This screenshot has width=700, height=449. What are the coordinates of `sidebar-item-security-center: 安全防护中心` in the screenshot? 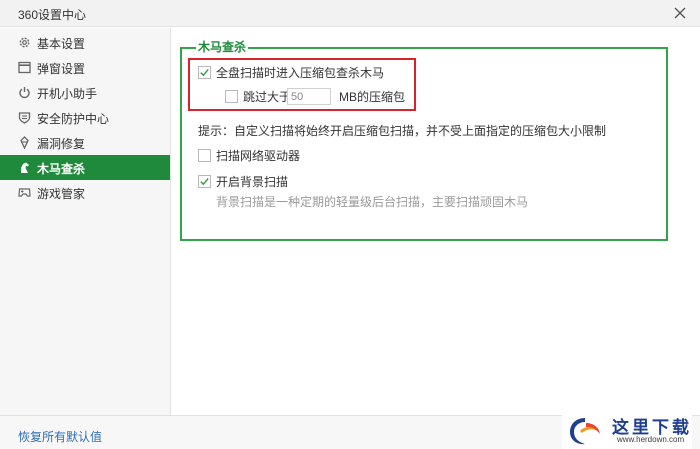 It's located at (85, 117).